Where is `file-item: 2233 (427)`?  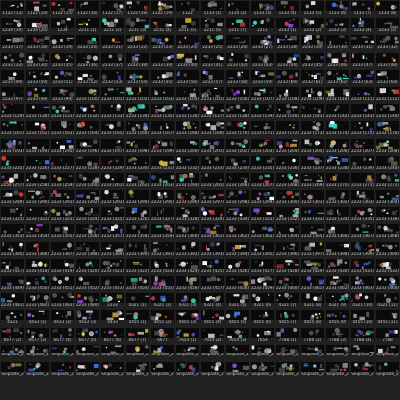 file-item: 2233 (427) is located at coordinates (262, 266).